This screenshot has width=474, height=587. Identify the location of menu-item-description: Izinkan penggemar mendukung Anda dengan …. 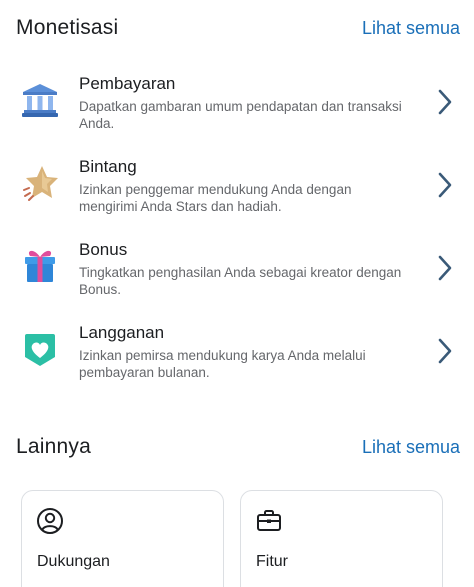
(215, 198).